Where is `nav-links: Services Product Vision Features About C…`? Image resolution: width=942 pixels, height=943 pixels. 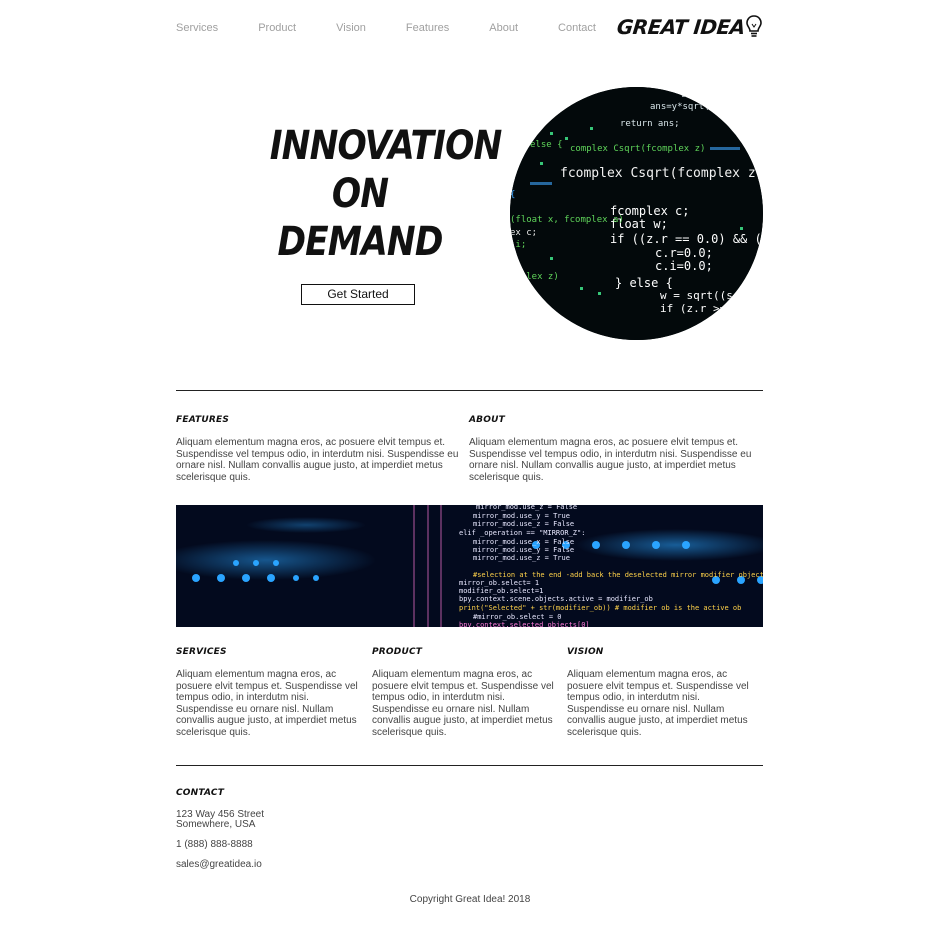 nav-links: Services Product Vision Features About C… is located at coordinates (406, 28).